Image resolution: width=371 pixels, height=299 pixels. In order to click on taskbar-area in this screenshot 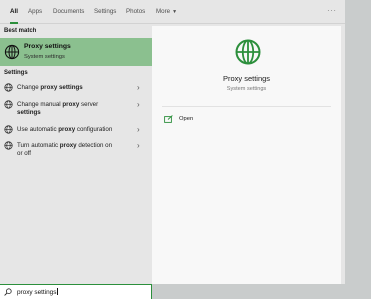, I will do `click(261, 291)`.